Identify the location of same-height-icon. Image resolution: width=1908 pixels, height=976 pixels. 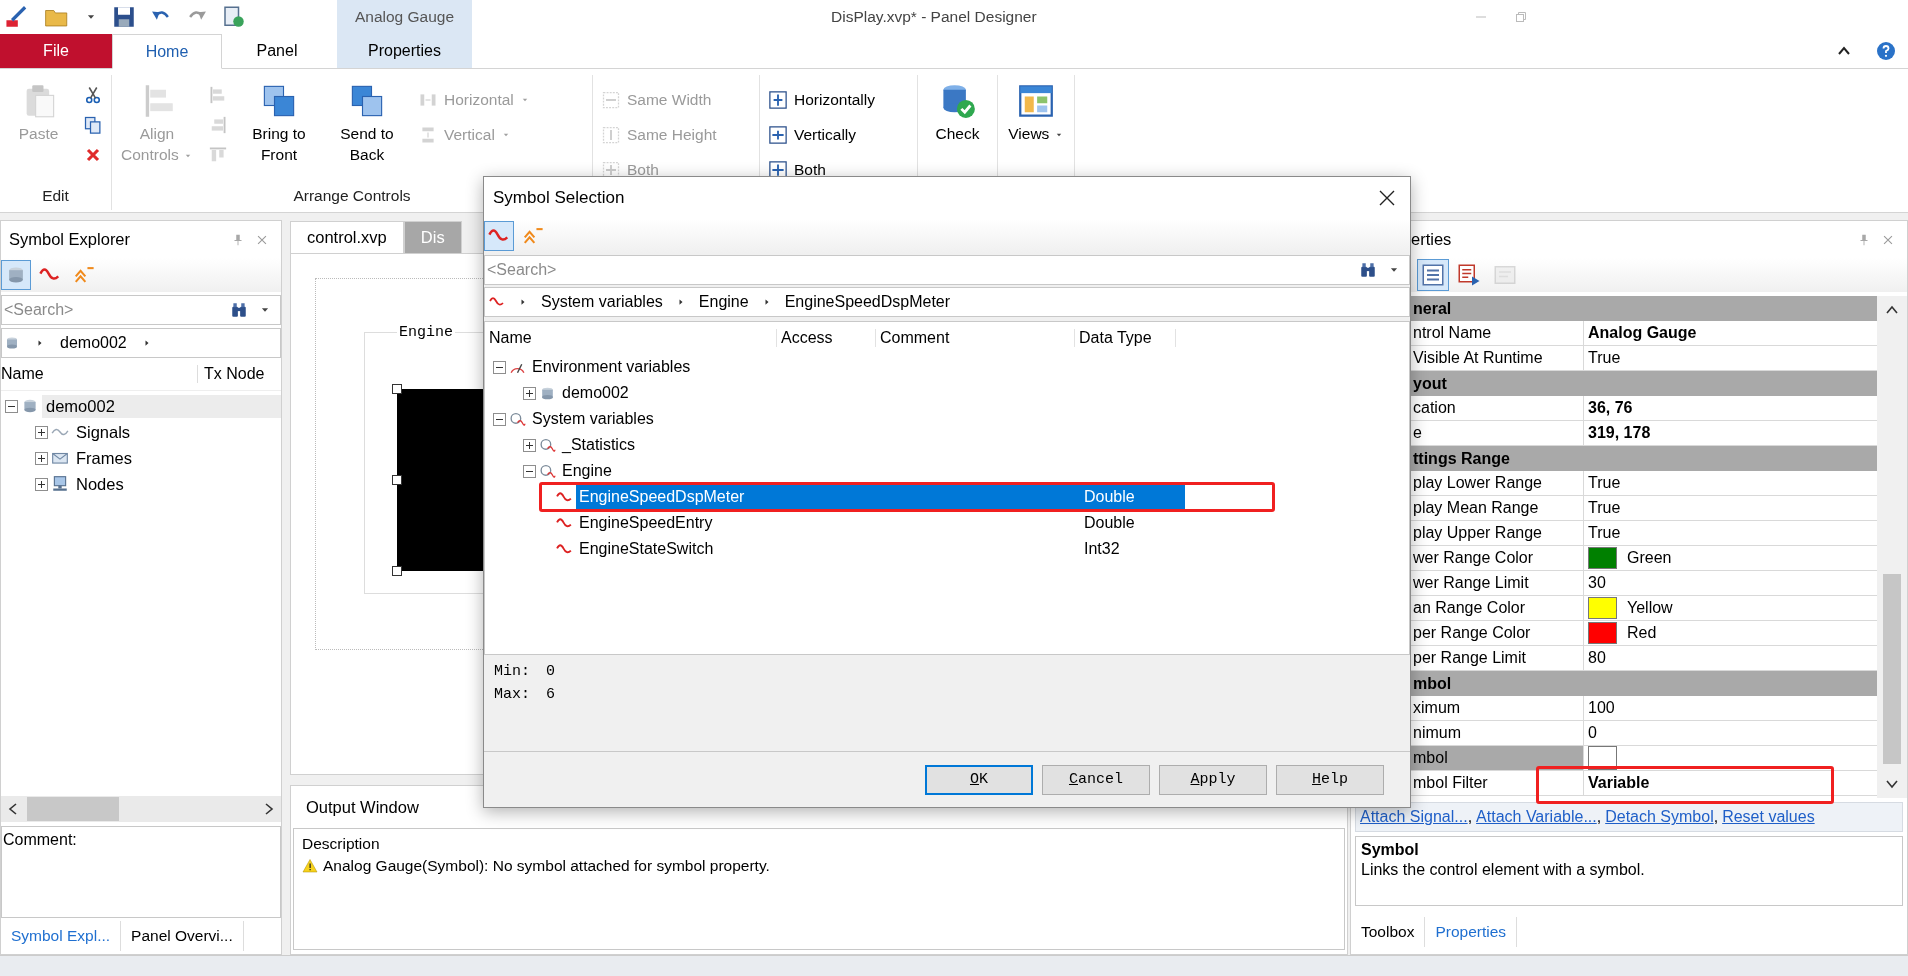
(611, 135).